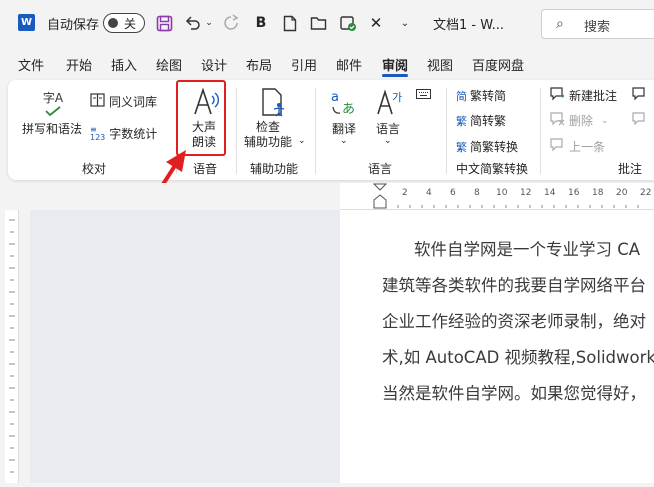 The height and width of the screenshot is (487, 654). Describe the element at coordinates (53, 97) in the screenshot. I see `spelling-icon-text: 字A` at that location.